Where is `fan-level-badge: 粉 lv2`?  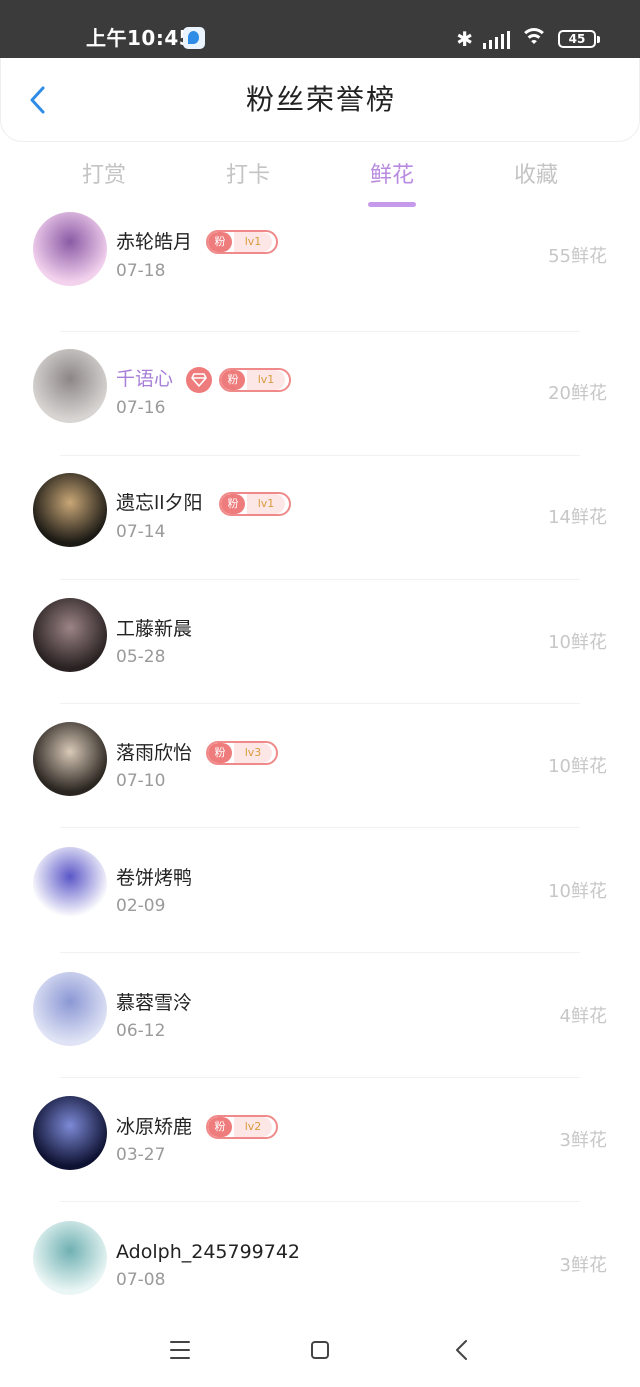 fan-level-badge: 粉 lv2 is located at coordinates (242, 1127).